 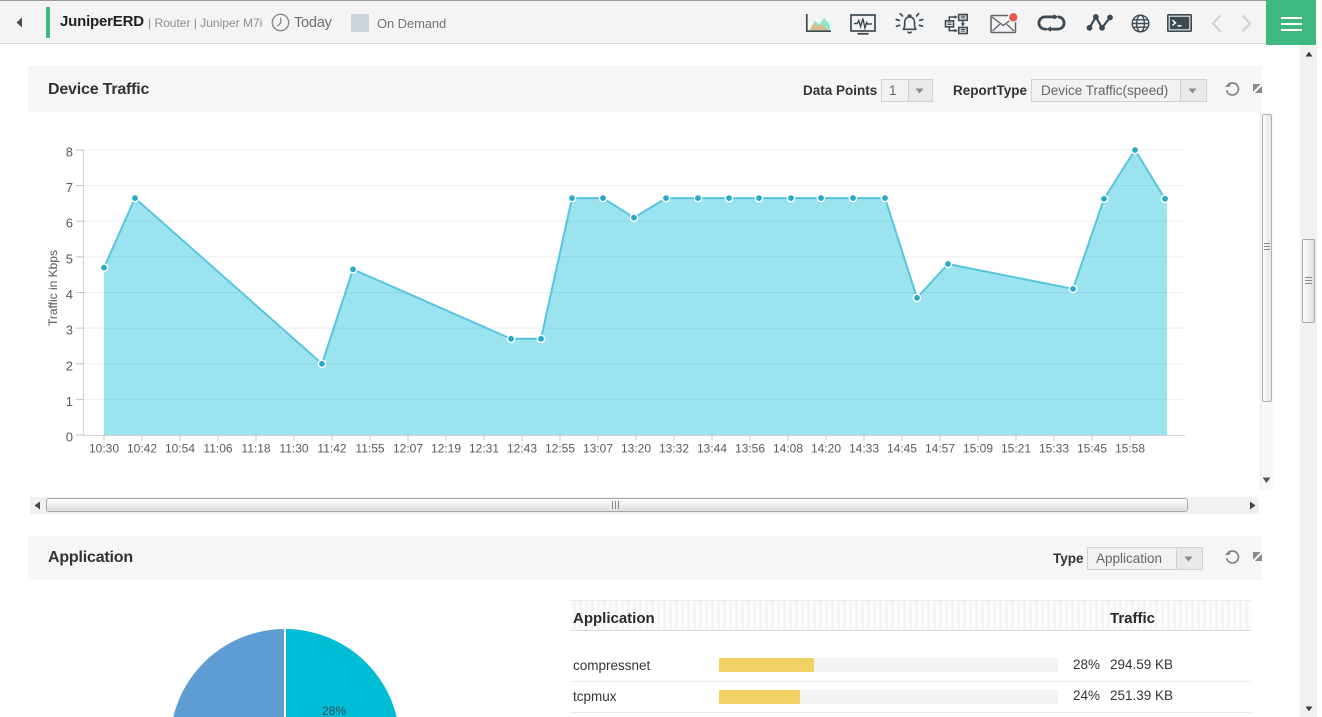 What do you see at coordinates (69, 152) in the screenshot?
I see `svg-text: 8` at bounding box center [69, 152].